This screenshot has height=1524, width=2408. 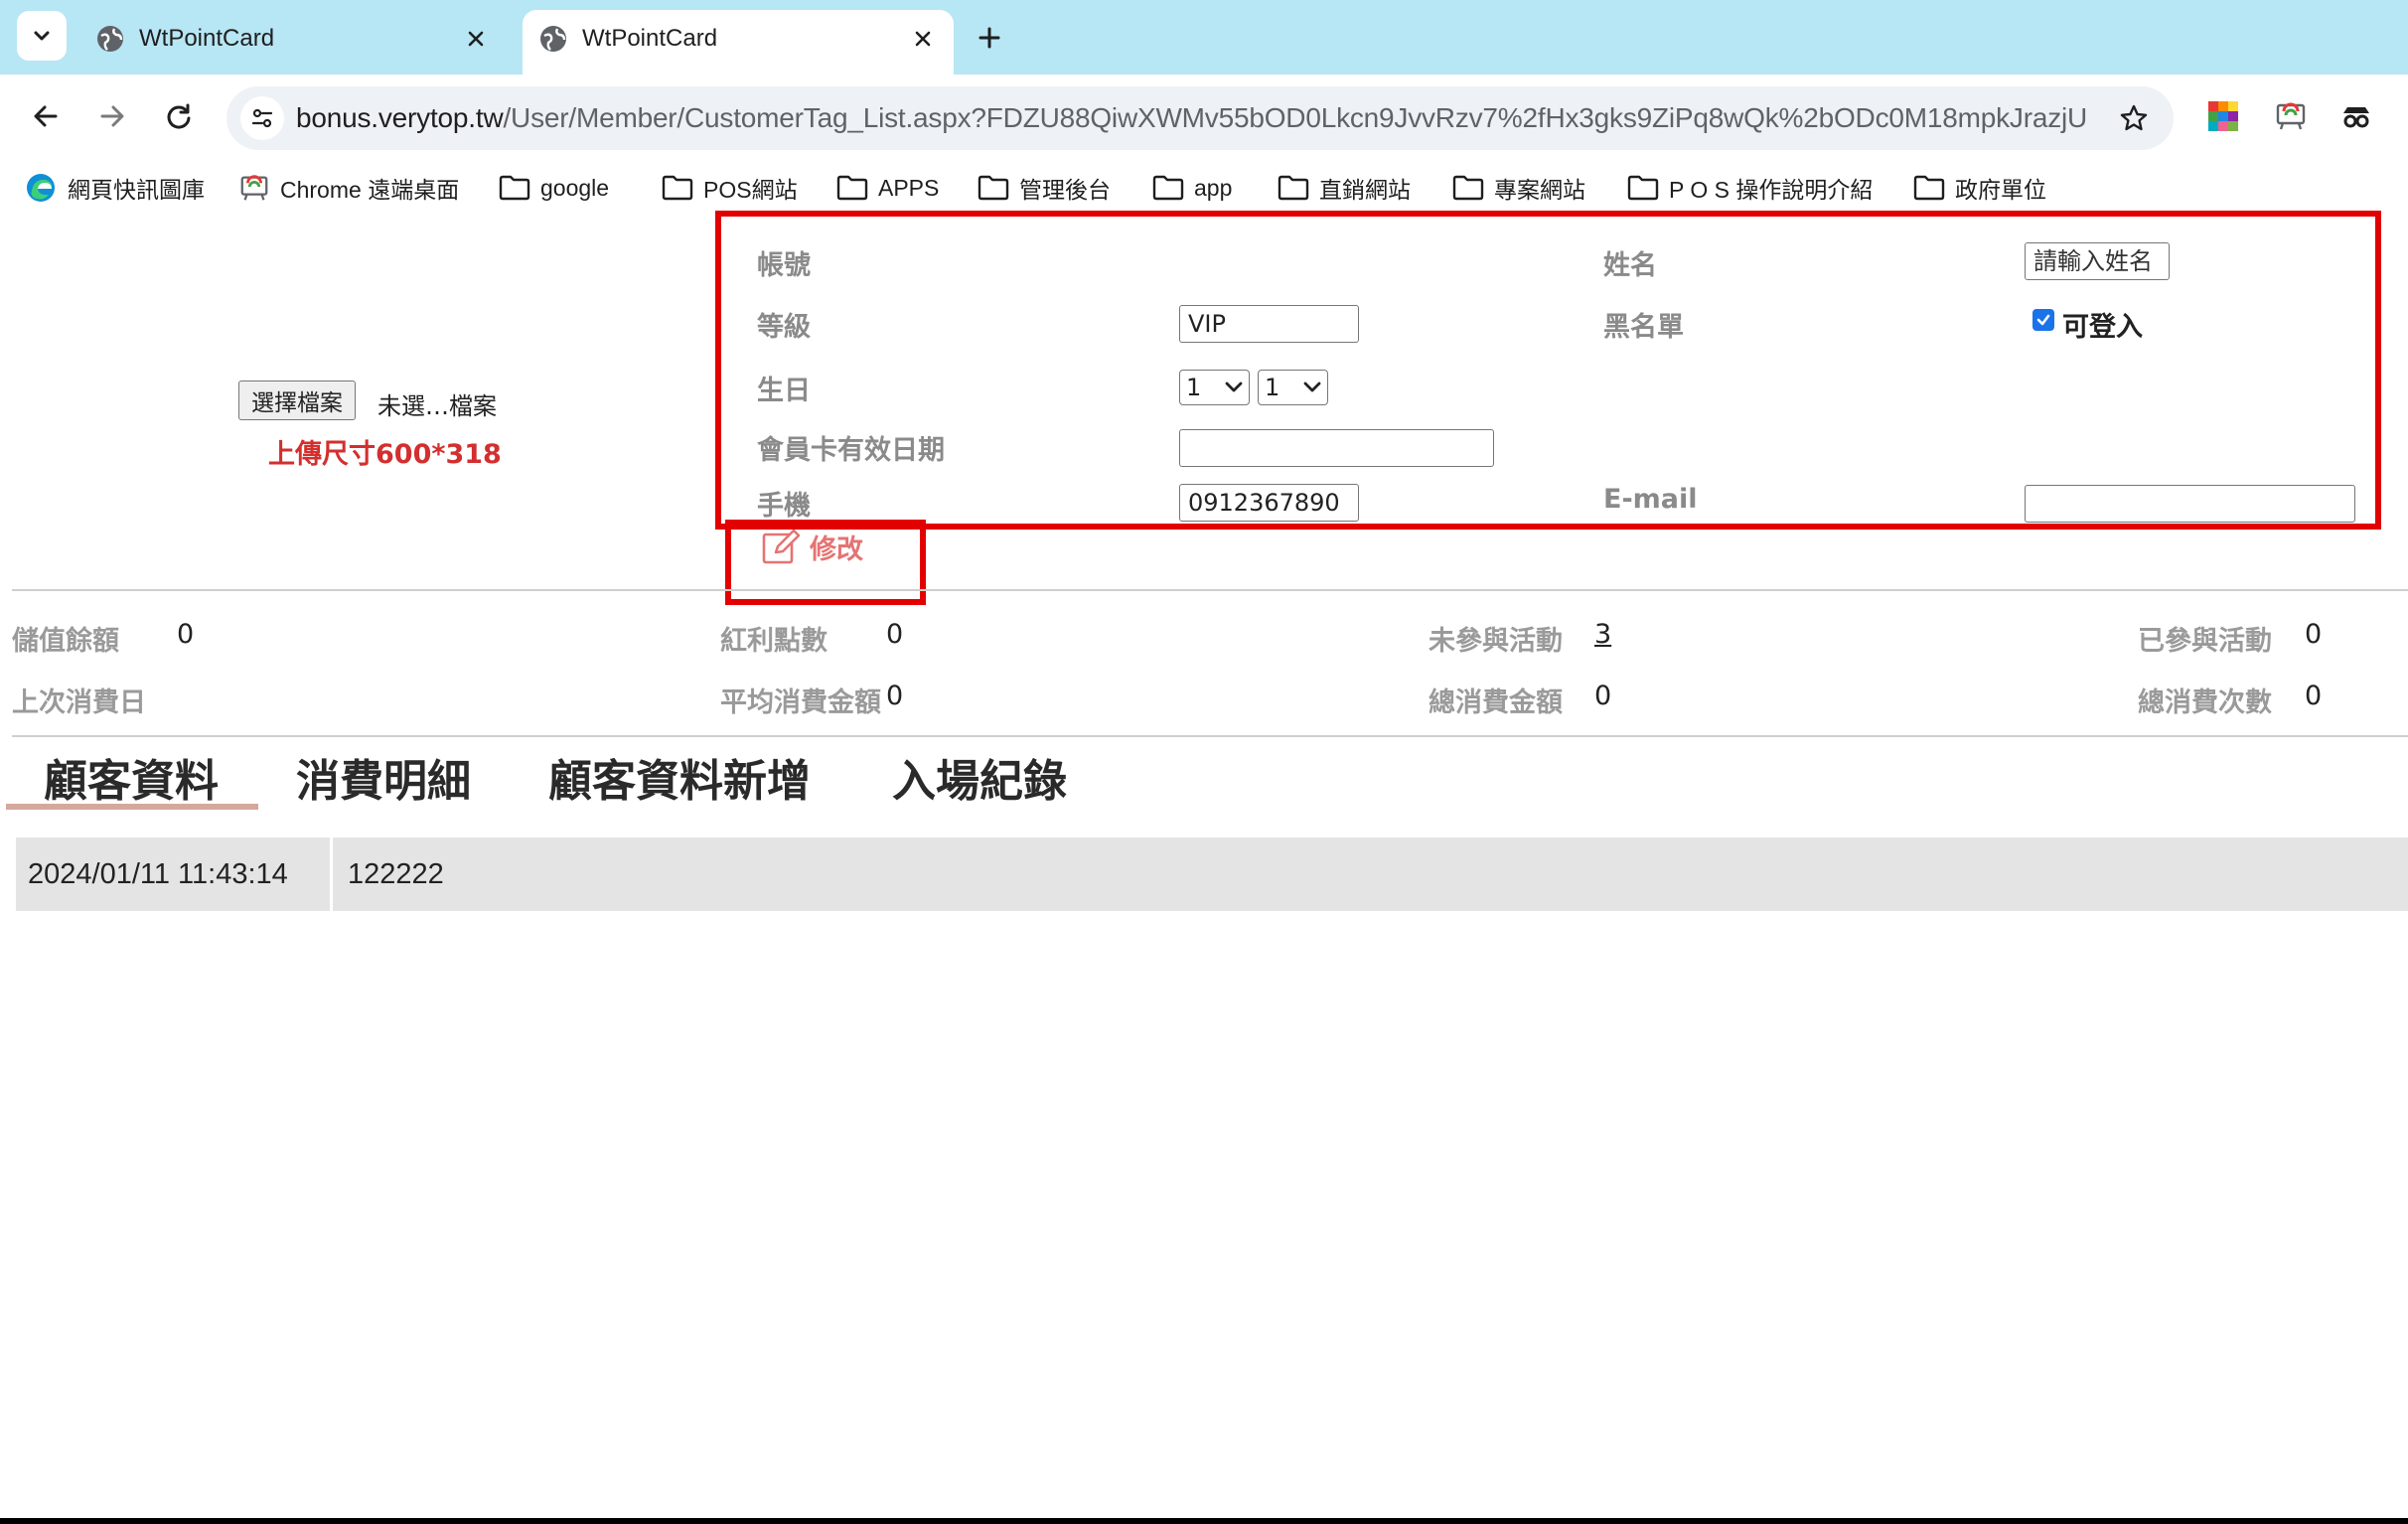 I want to click on bookmark-folder: app, so click(x=1192, y=188).